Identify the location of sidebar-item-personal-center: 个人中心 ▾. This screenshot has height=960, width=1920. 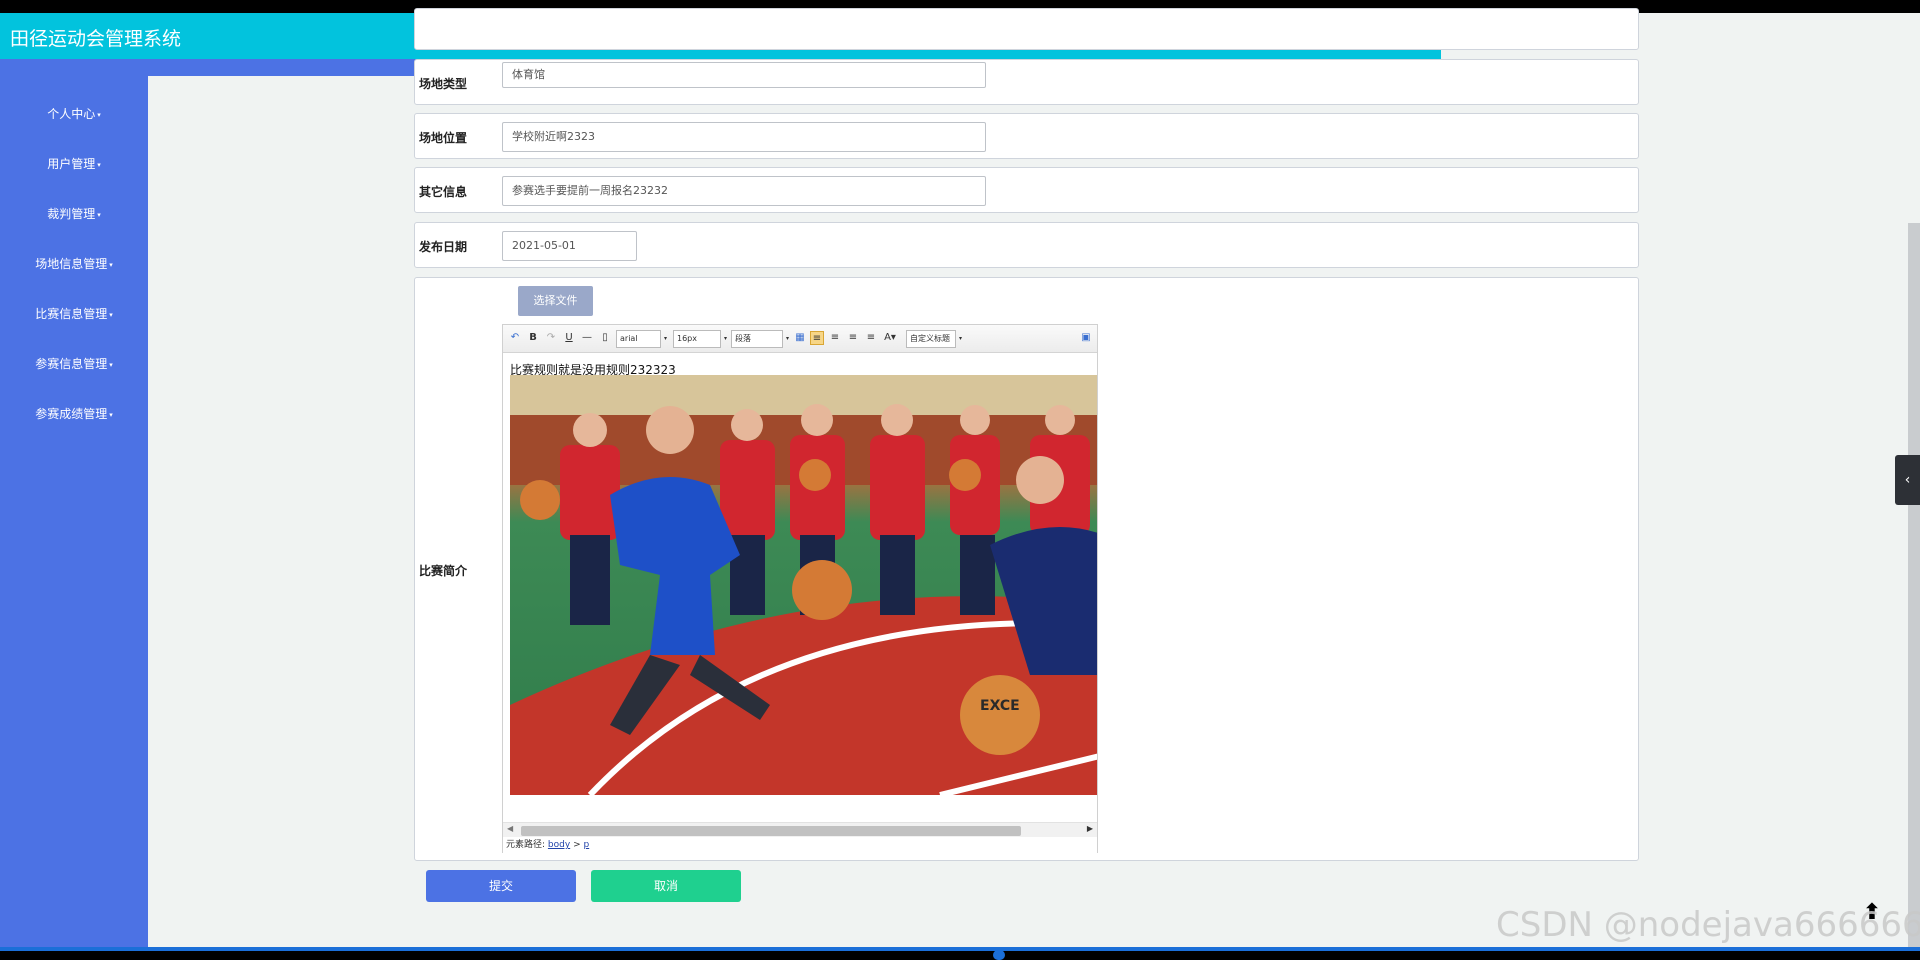
(74, 113).